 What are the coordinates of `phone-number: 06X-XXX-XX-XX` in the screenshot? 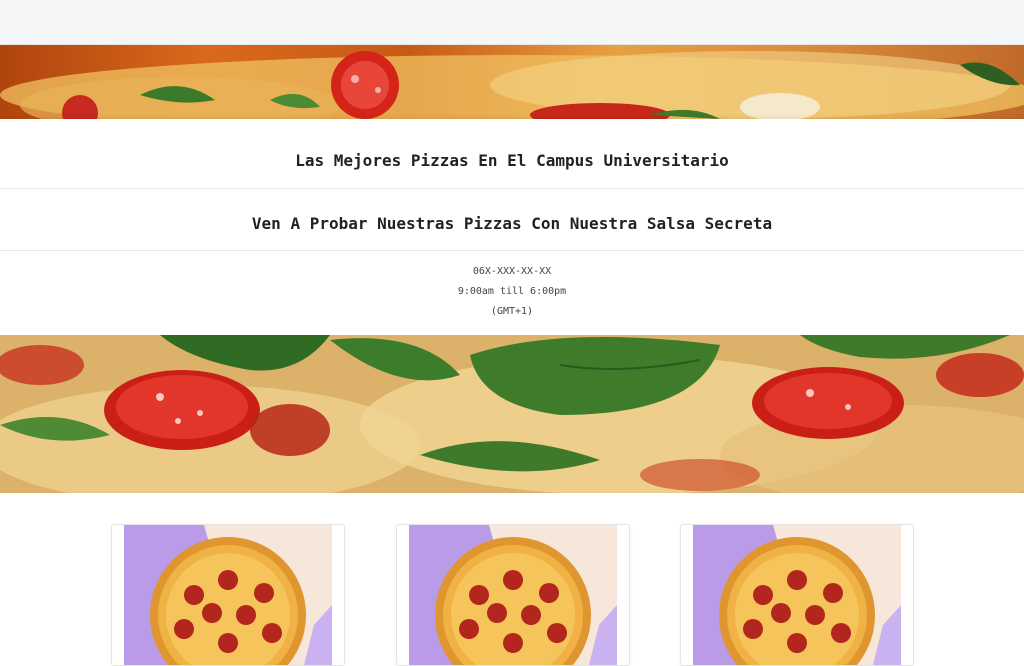 It's located at (512, 271).